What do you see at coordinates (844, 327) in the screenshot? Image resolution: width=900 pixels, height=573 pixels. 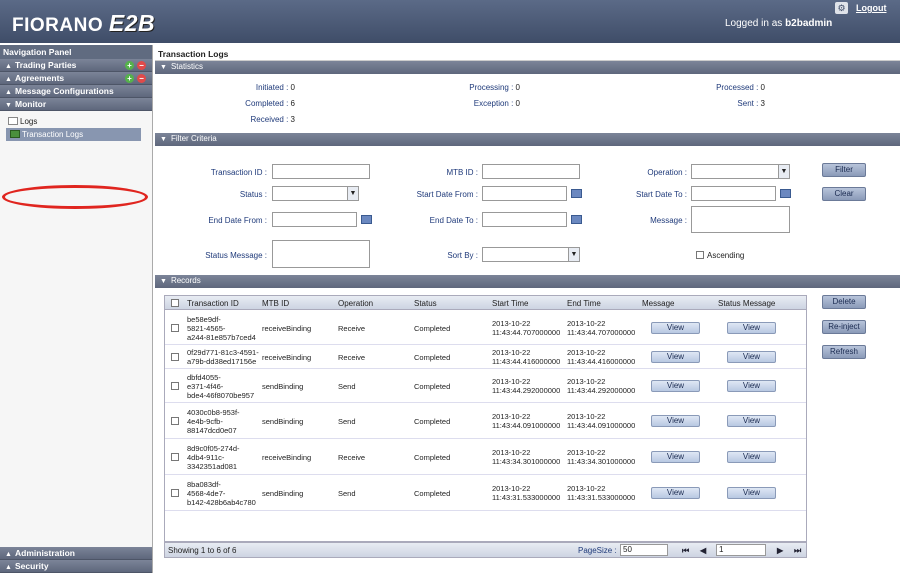 I see `reinject-button: Re-inject` at bounding box center [844, 327].